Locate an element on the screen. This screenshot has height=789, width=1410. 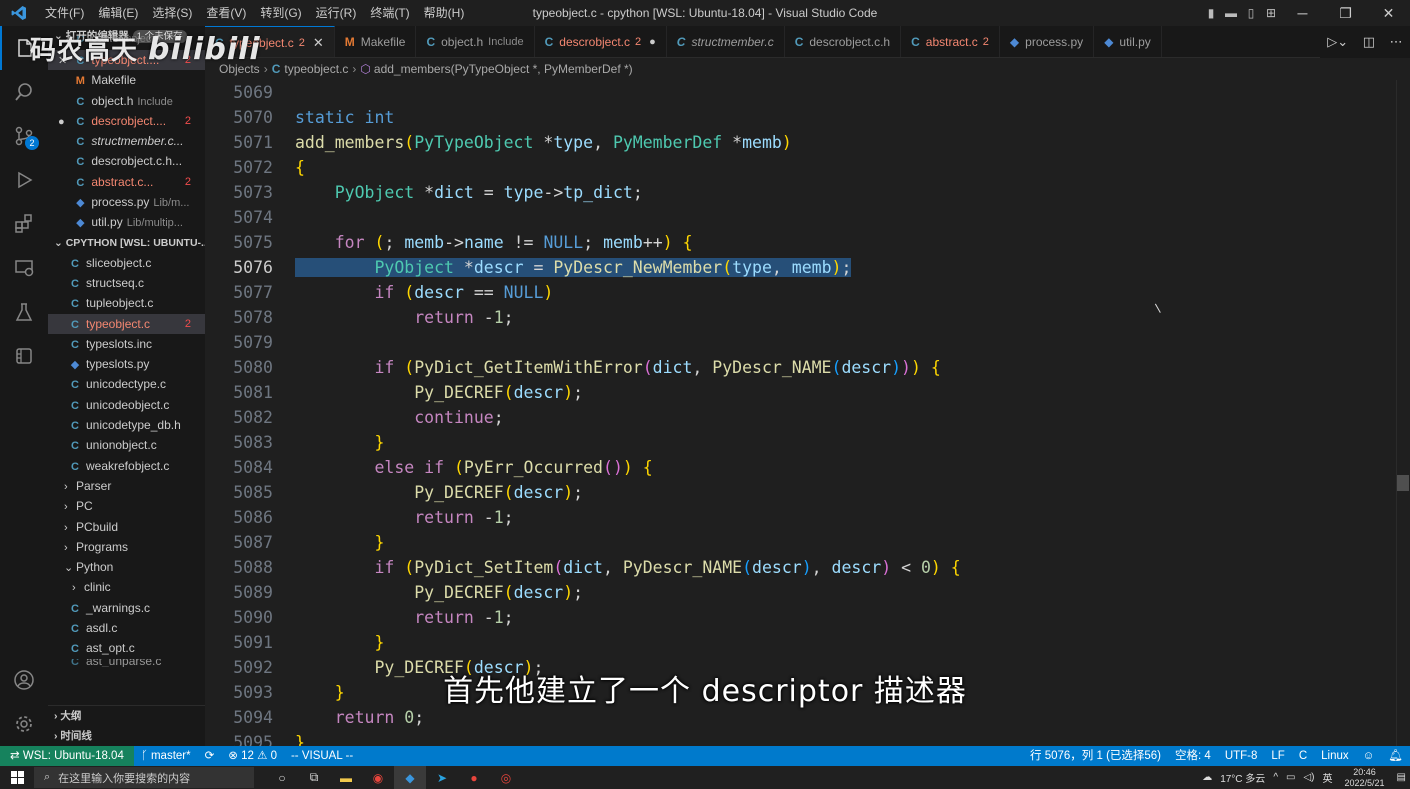
manage-gear-icon is located at coordinates (24, 724).